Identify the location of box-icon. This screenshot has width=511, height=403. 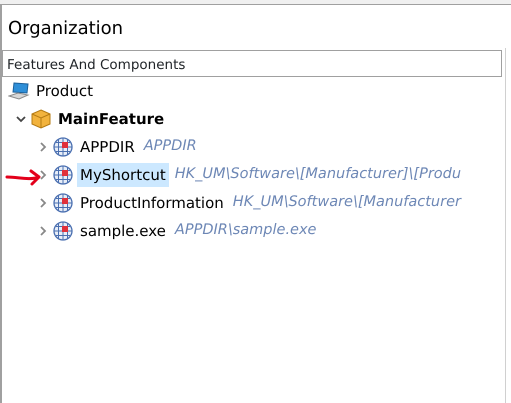
(41, 119).